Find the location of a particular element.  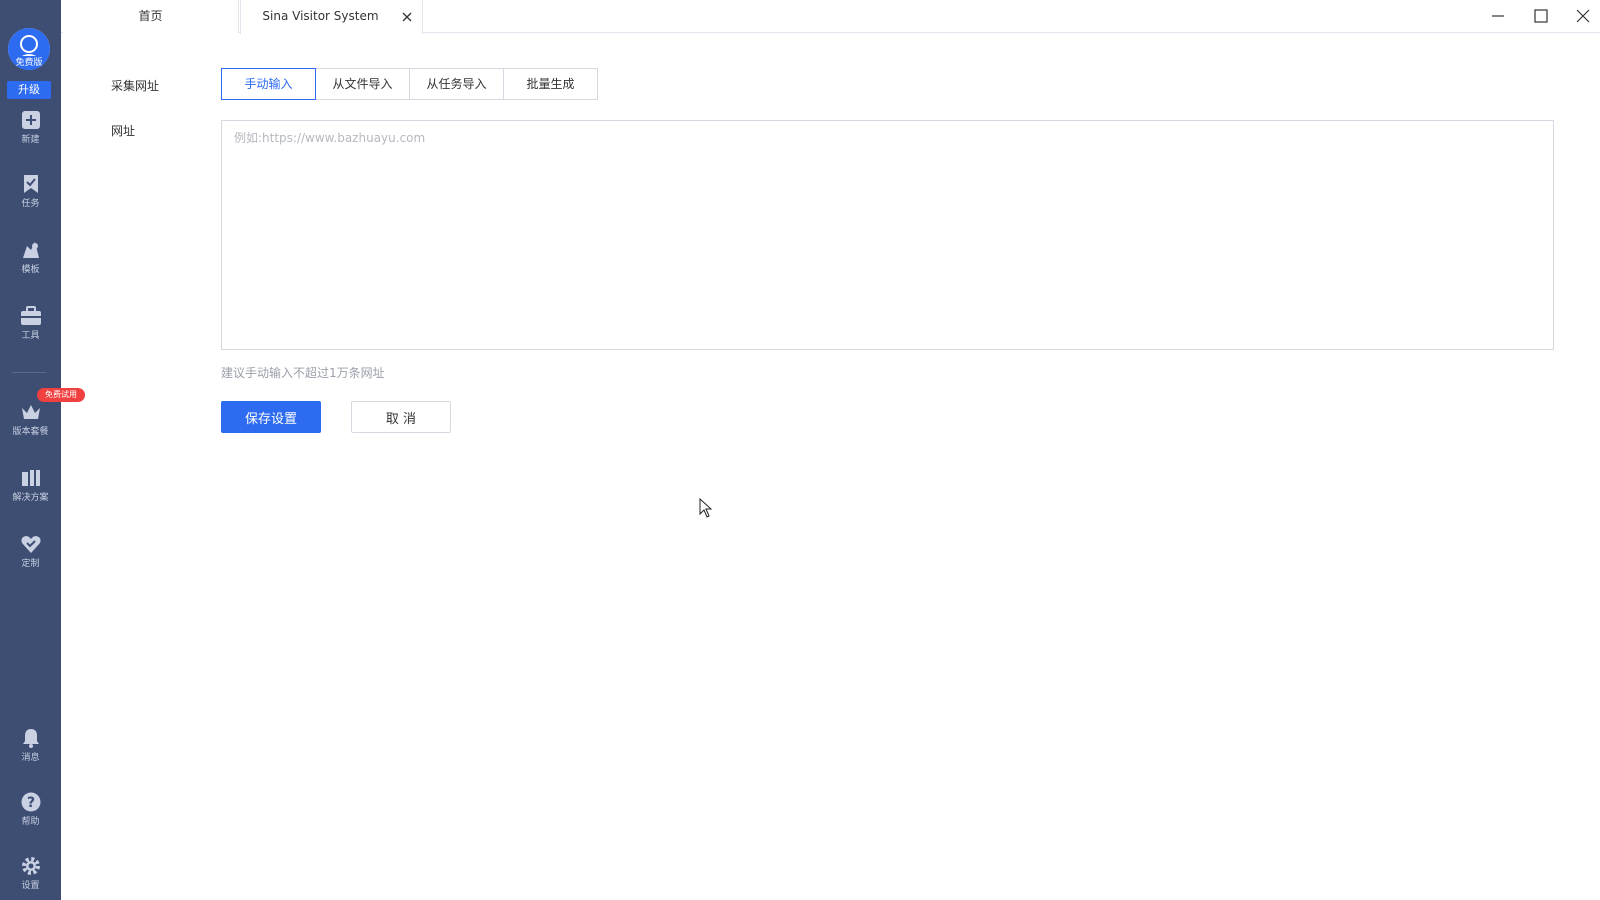

mouse-cursor-icon is located at coordinates (706, 508).